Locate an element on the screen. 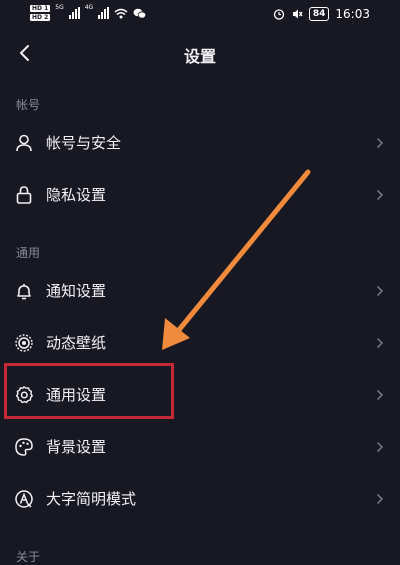 The width and height of the screenshot is (400, 565). wifi-icon is located at coordinates (121, 13).